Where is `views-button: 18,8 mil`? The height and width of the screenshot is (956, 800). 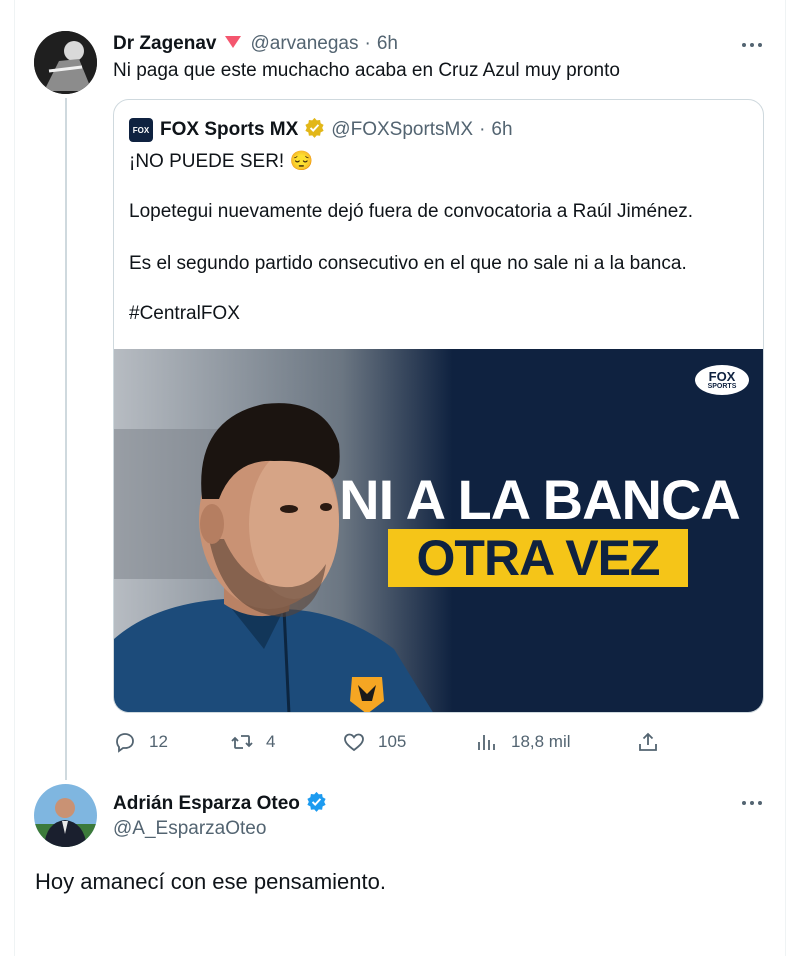 views-button: 18,8 mil is located at coordinates (523, 742).